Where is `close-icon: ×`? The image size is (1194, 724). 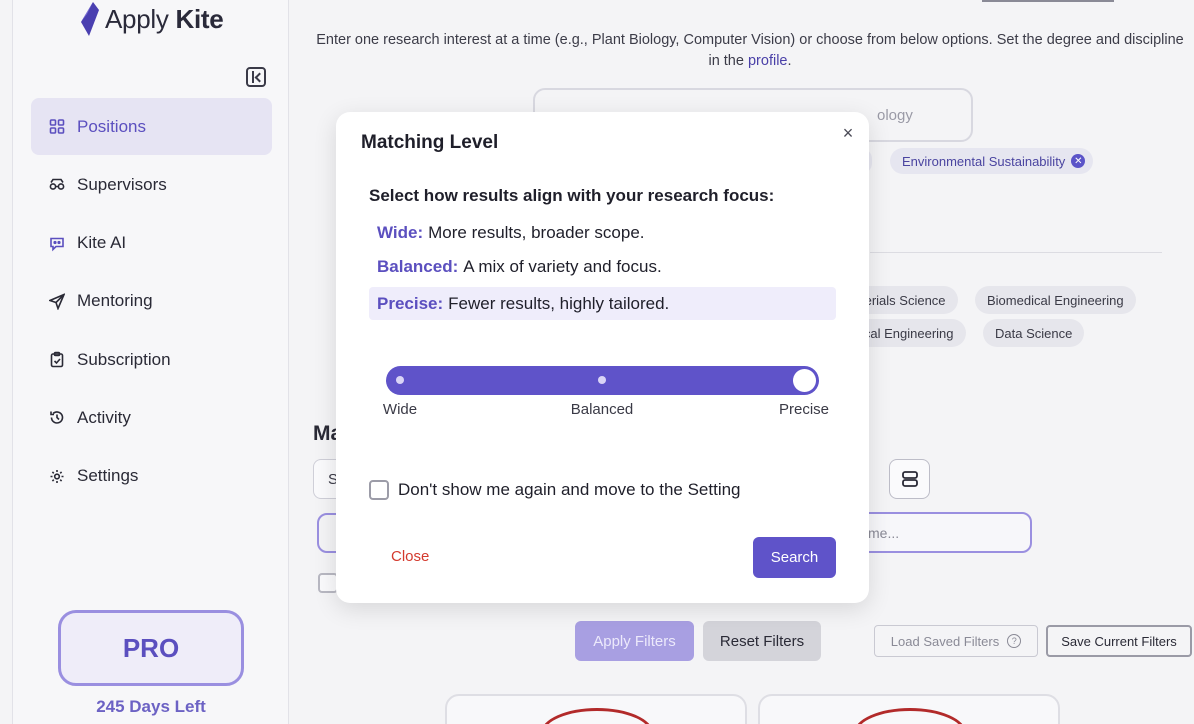
close-icon: × is located at coordinates (848, 133).